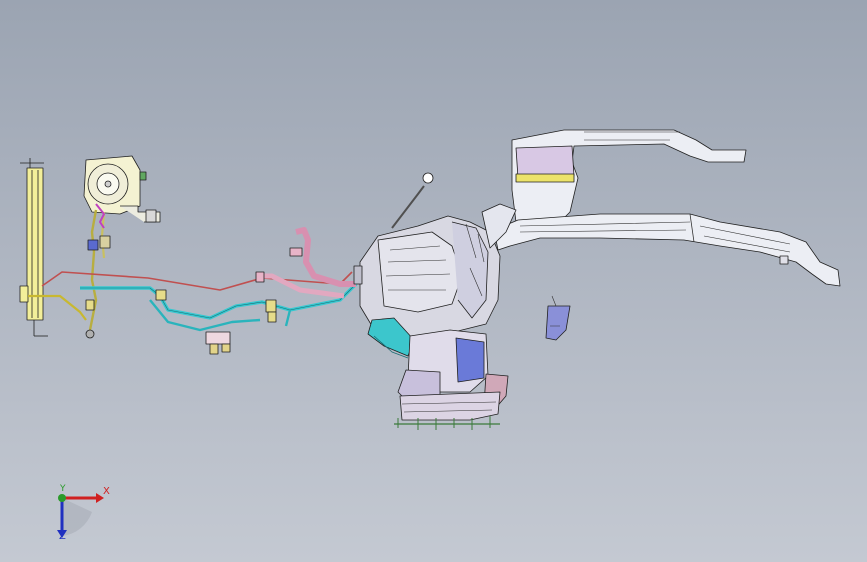  What do you see at coordinates (80, 515) in the screenshot?
I see `coordinate-triad` at bounding box center [80, 515].